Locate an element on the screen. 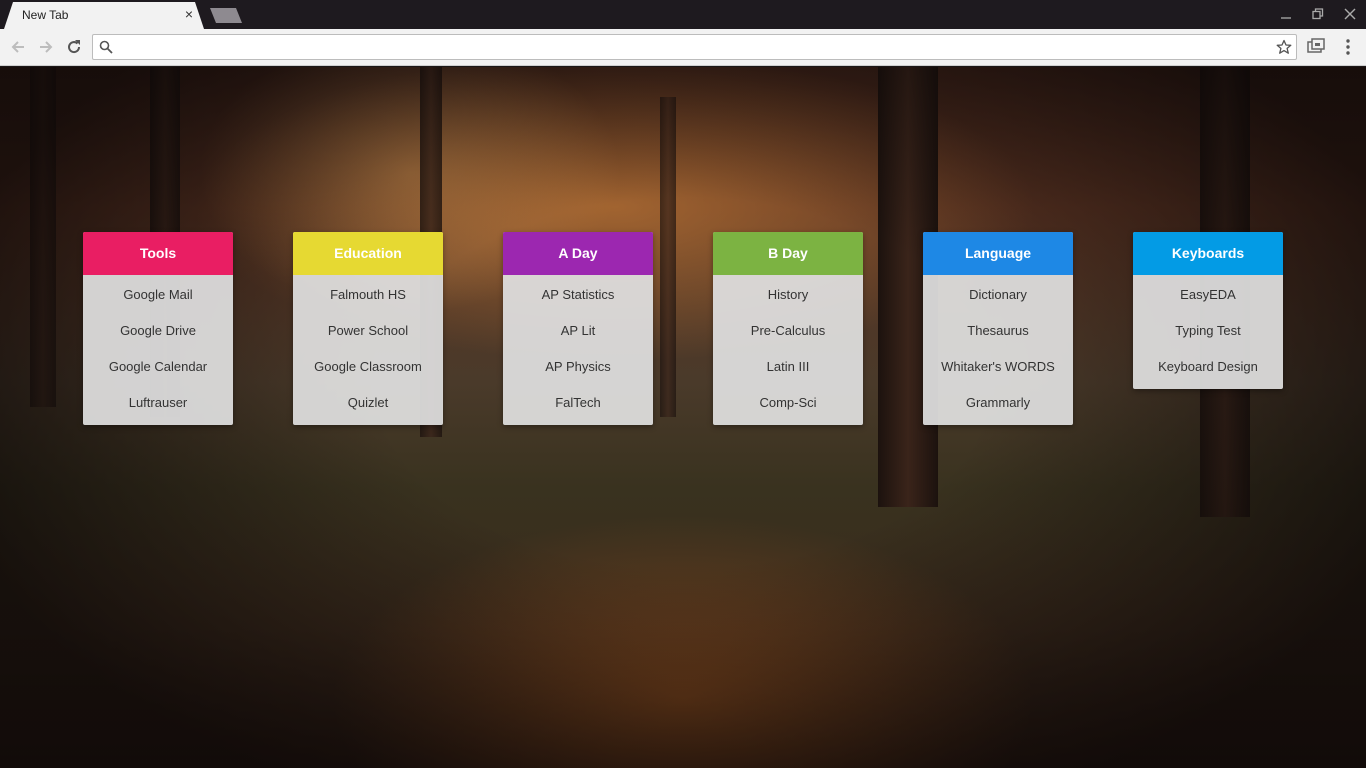  card-header: A Day is located at coordinates (578, 253).